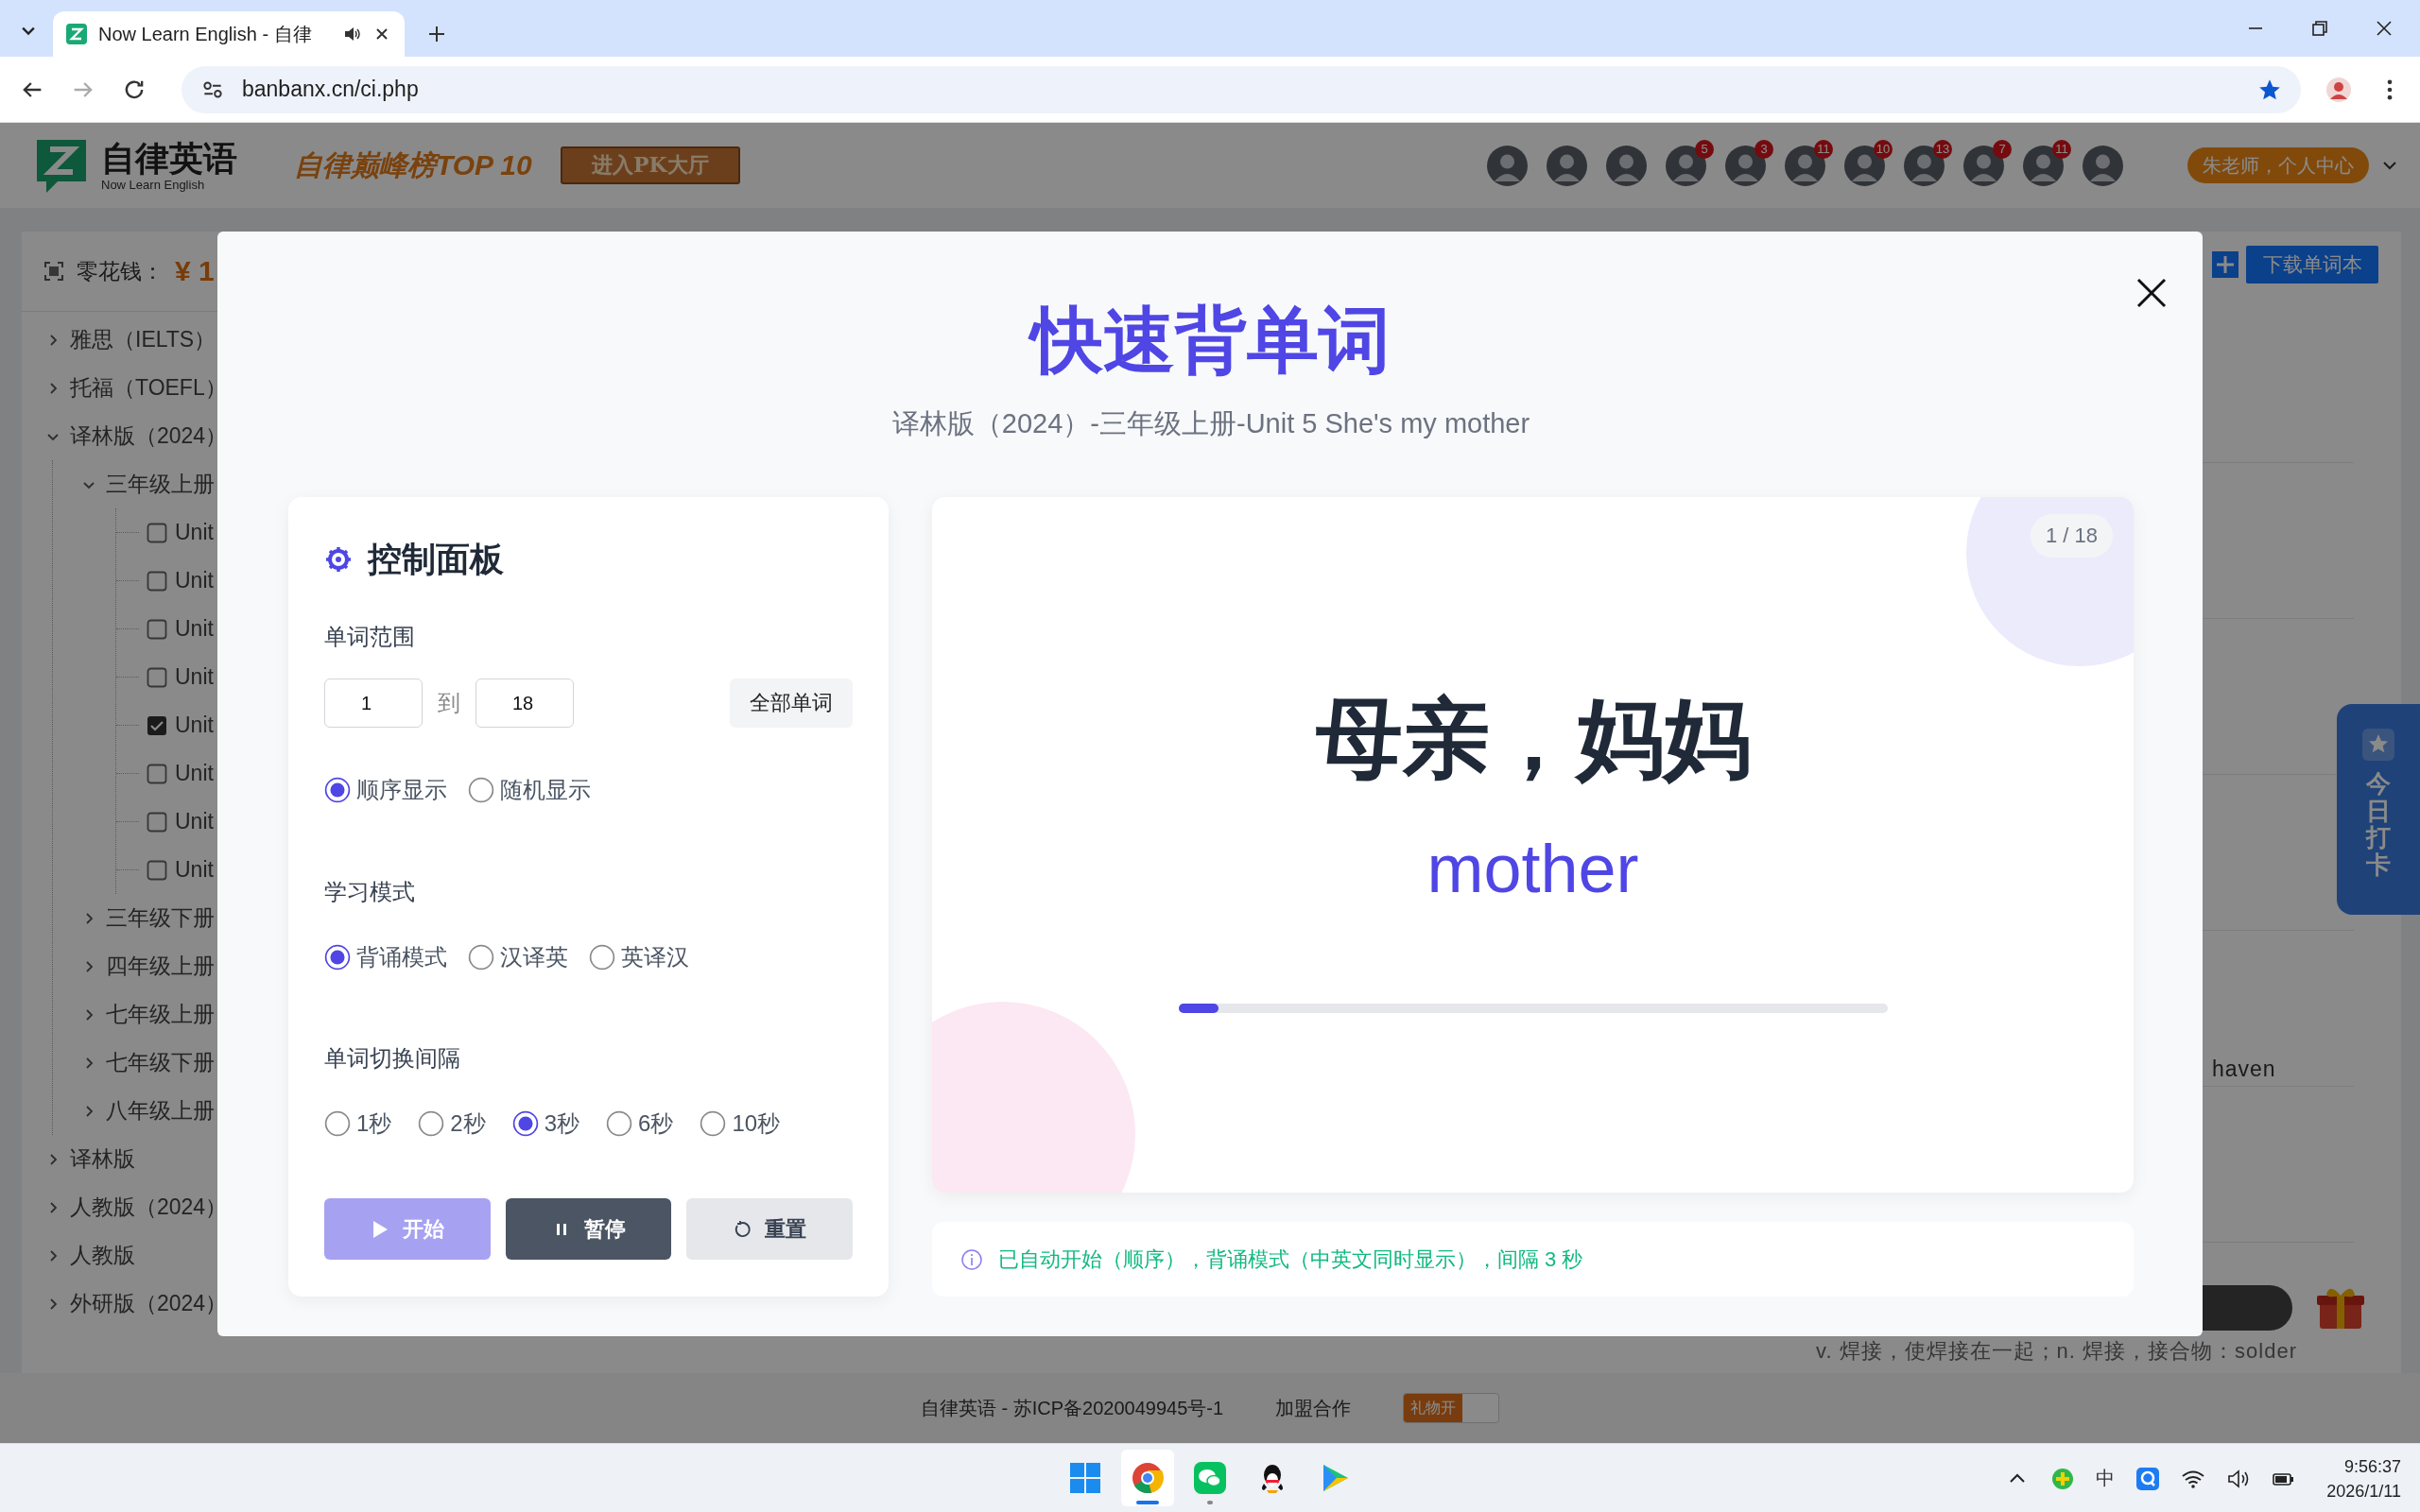 The height and width of the screenshot is (1512, 2420). I want to click on fullscreen-icon, so click(54, 271).